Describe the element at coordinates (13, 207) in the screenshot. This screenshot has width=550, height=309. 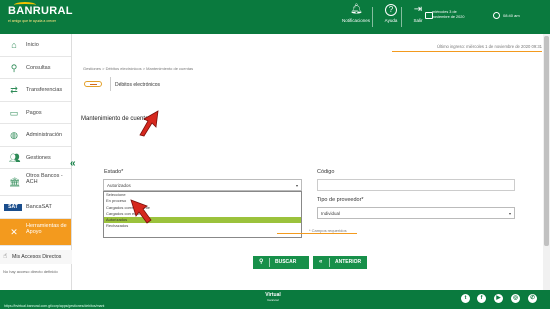
I see `sat-icon: SAT` at that location.